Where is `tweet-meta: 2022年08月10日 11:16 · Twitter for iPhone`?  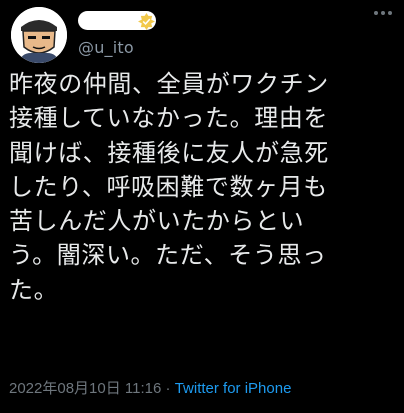 tweet-meta: 2022年08月10日 11:16 · Twitter for iPhone is located at coordinates (150, 387).